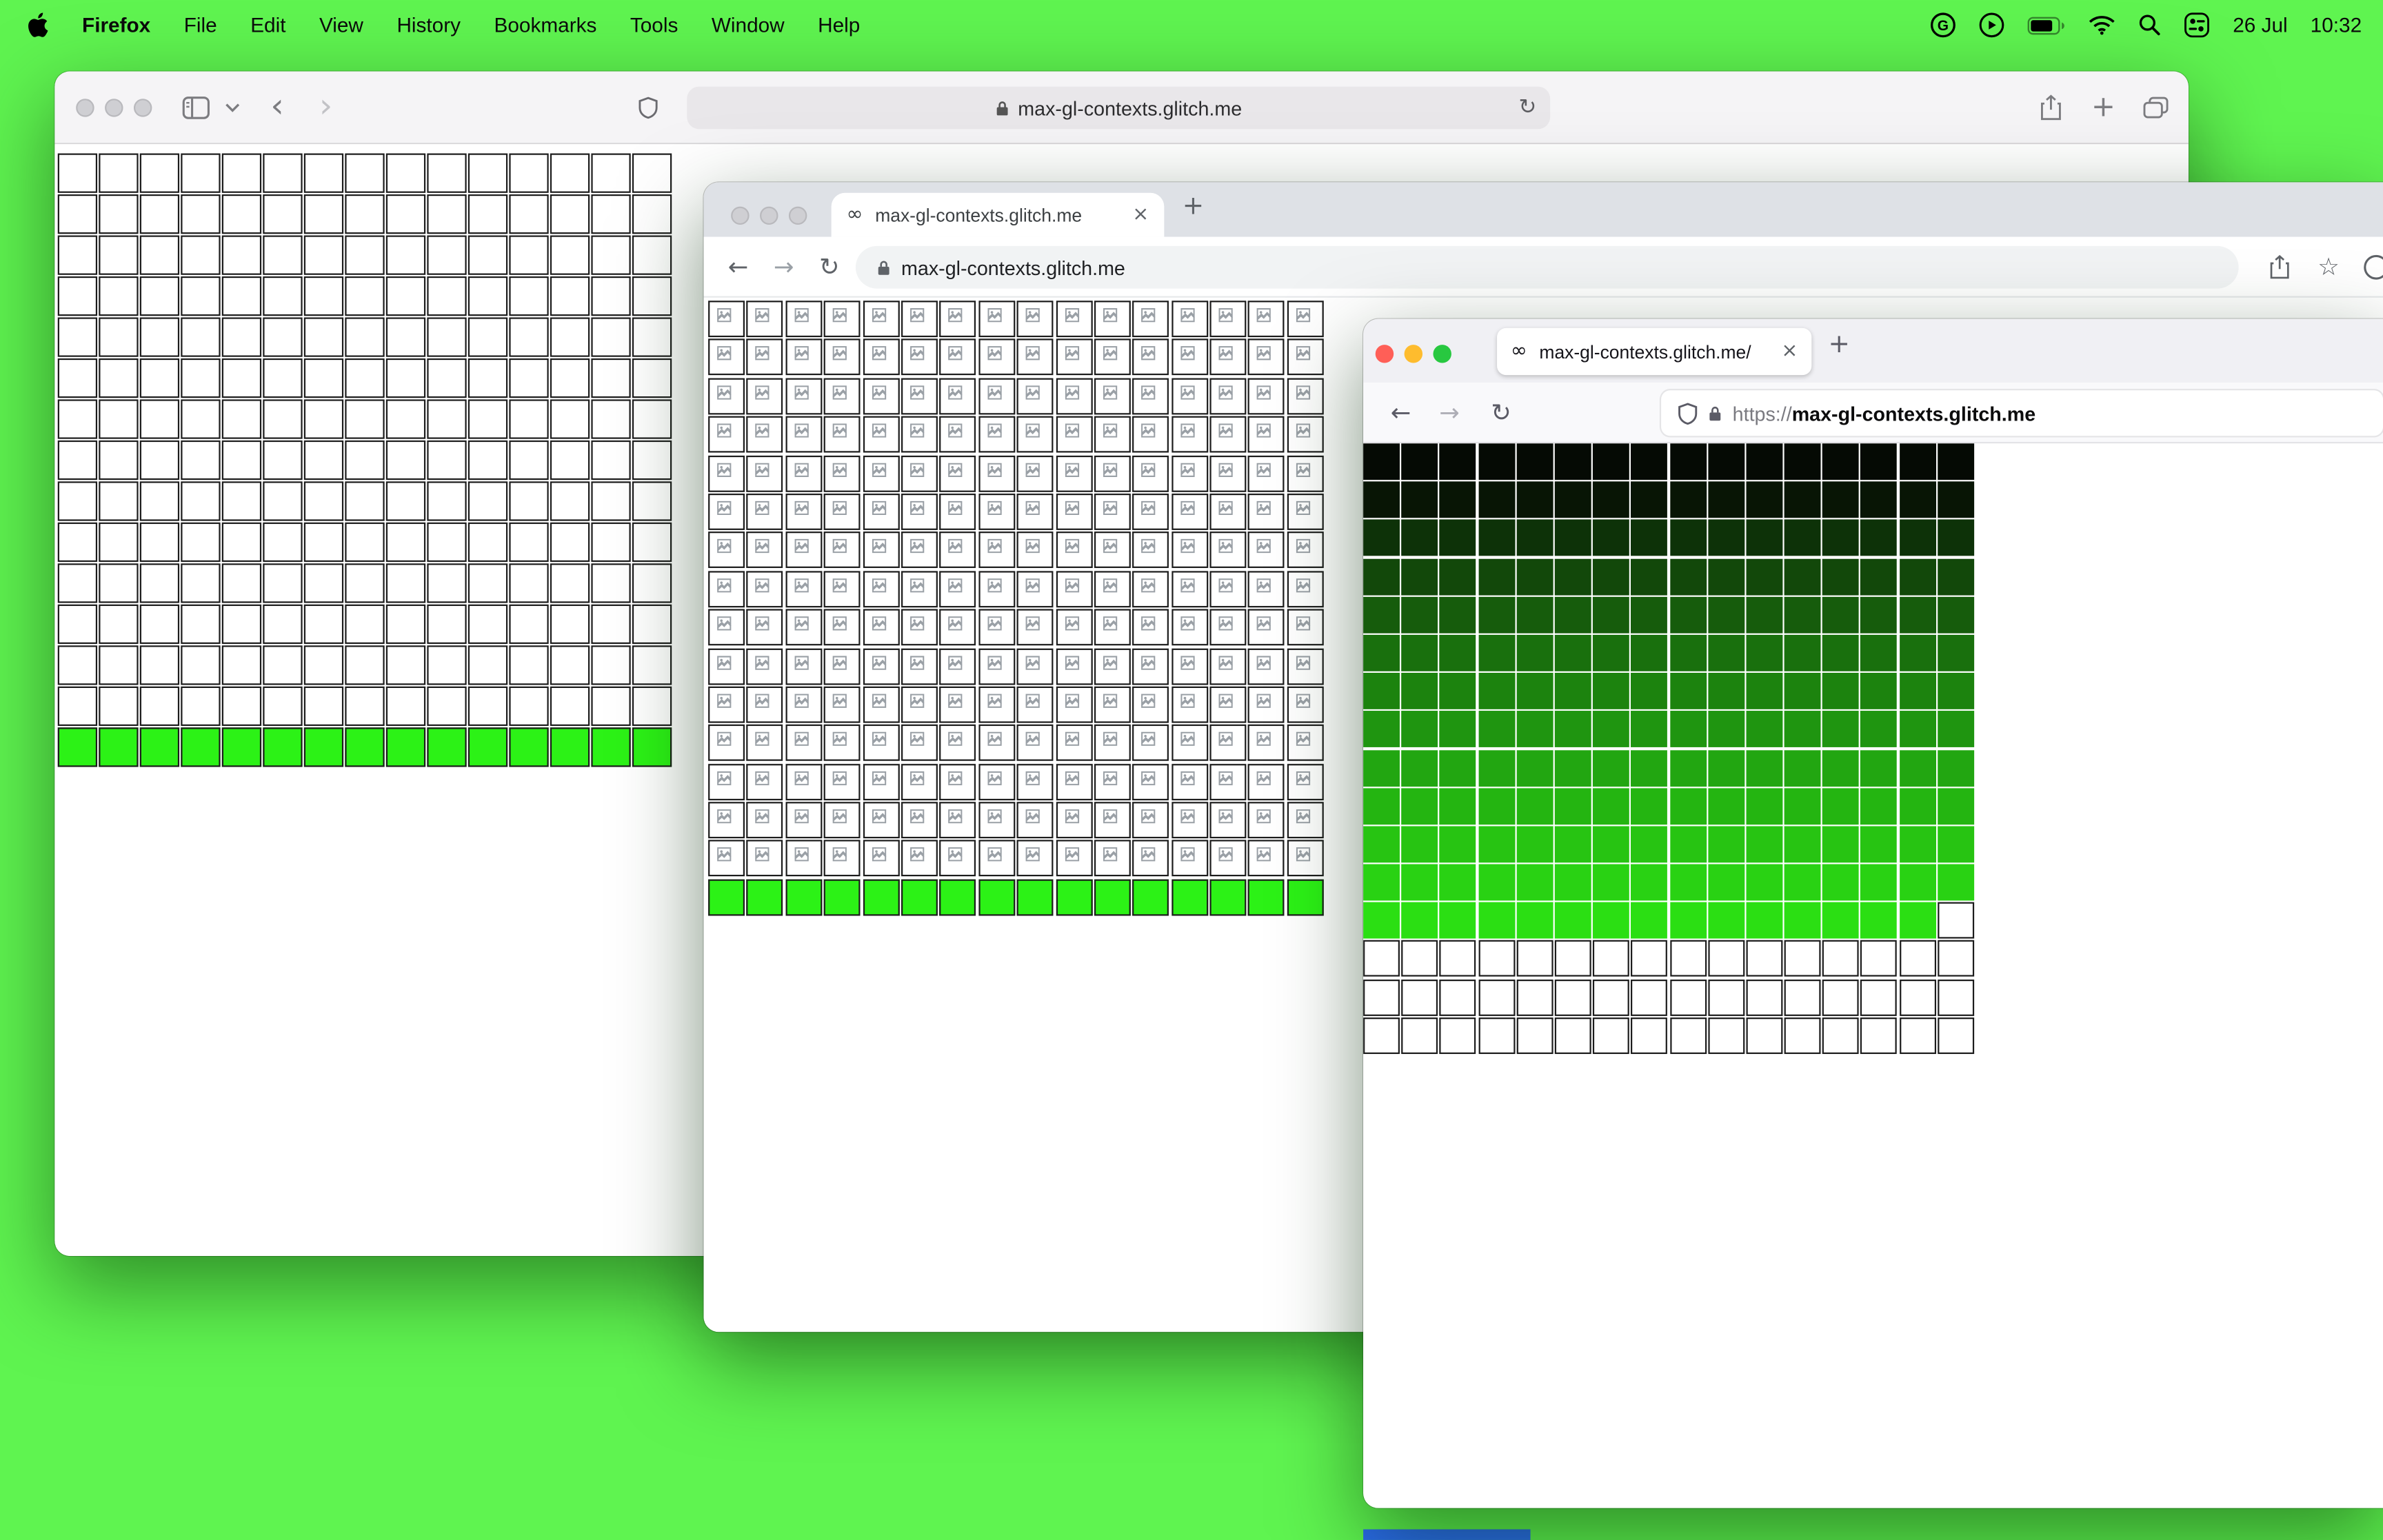  I want to click on privacy-shield-icon, so click(648, 108).